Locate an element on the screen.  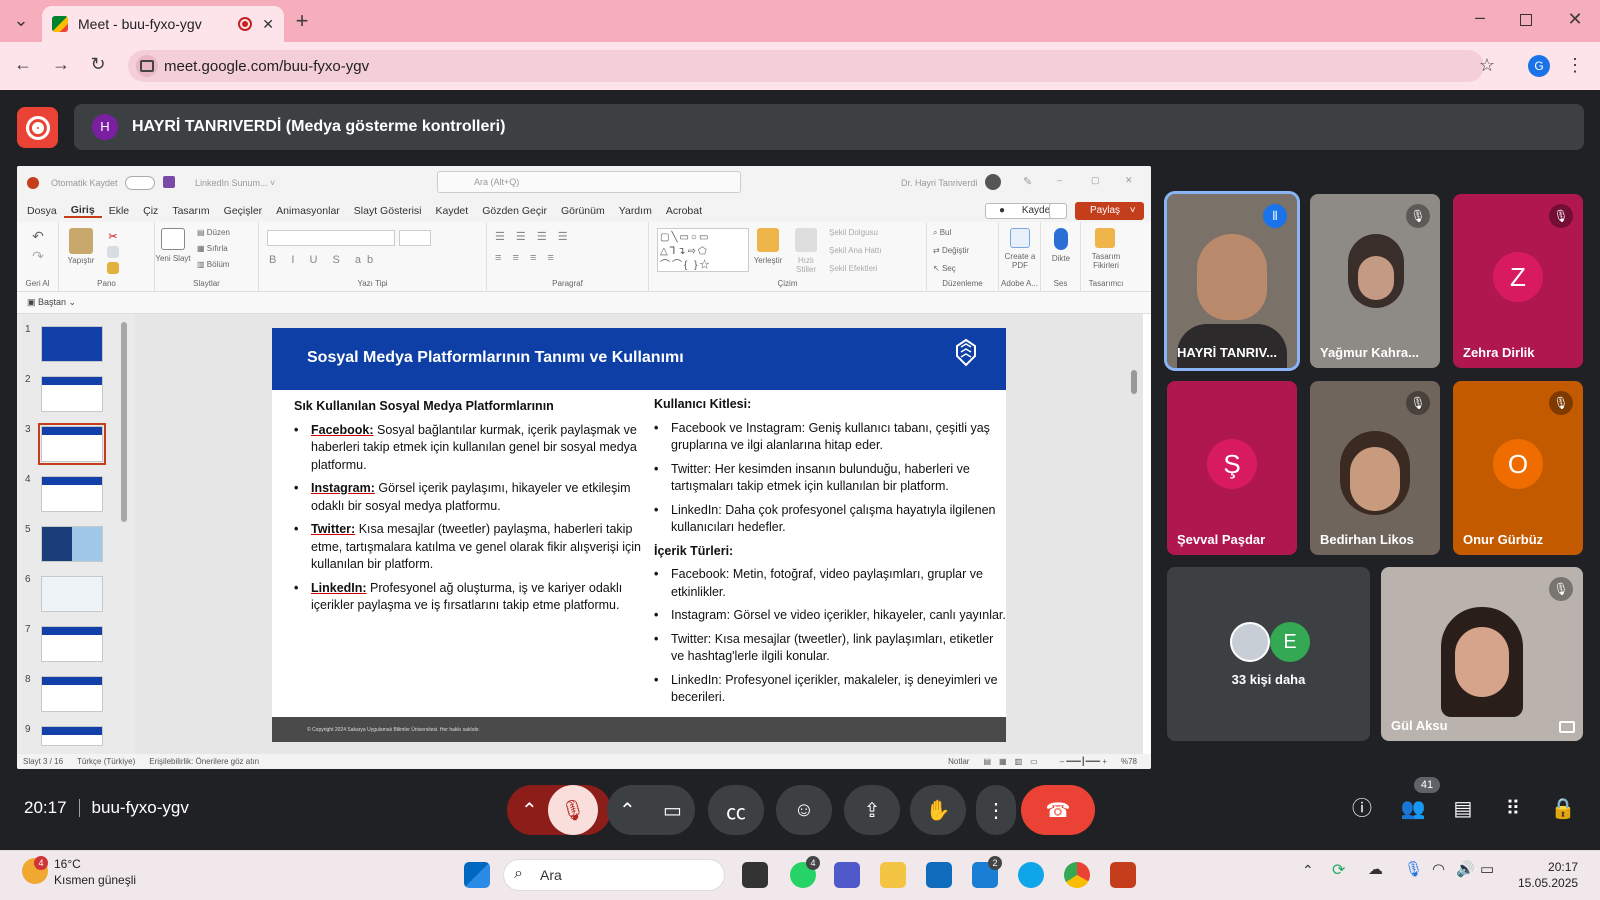
menu-dosya: Dosya is located at coordinates (42, 211).